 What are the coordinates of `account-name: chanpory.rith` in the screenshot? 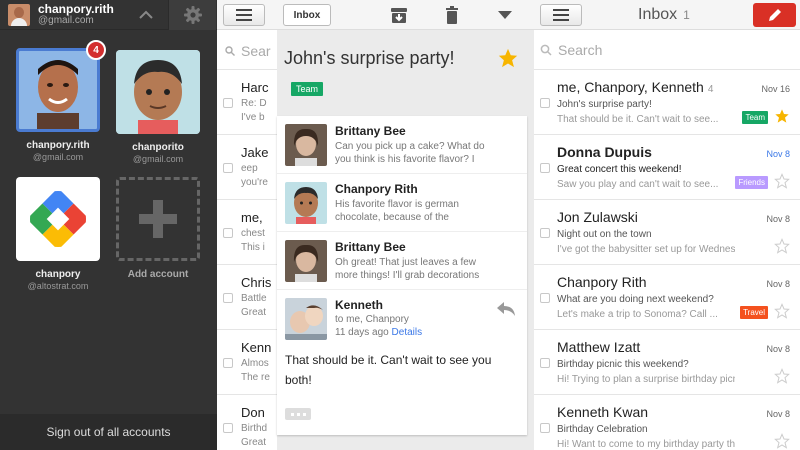 It's located at (58, 145).